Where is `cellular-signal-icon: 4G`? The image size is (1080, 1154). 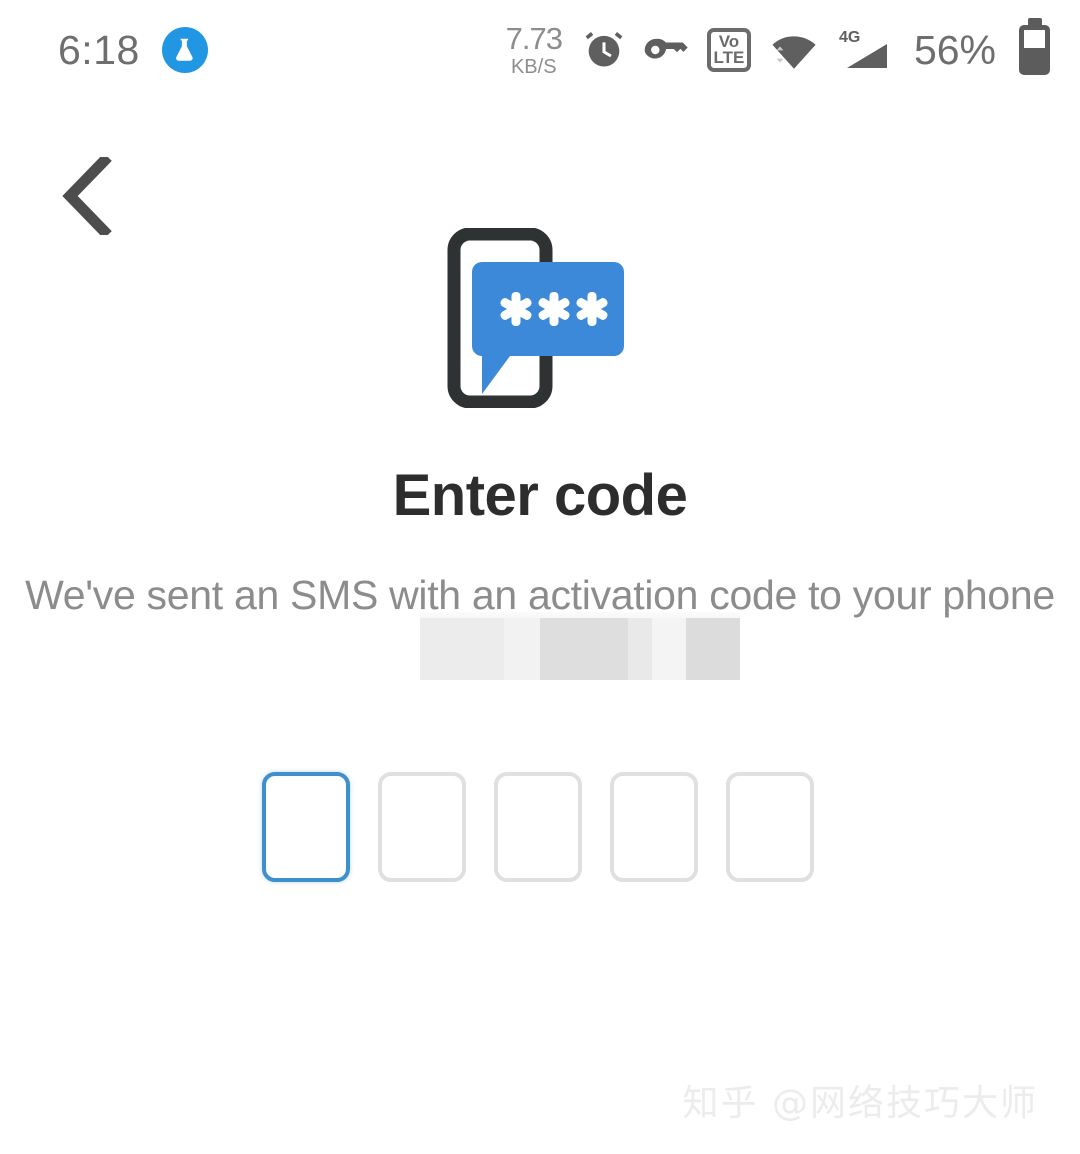 cellular-signal-icon: 4G is located at coordinates (865, 50).